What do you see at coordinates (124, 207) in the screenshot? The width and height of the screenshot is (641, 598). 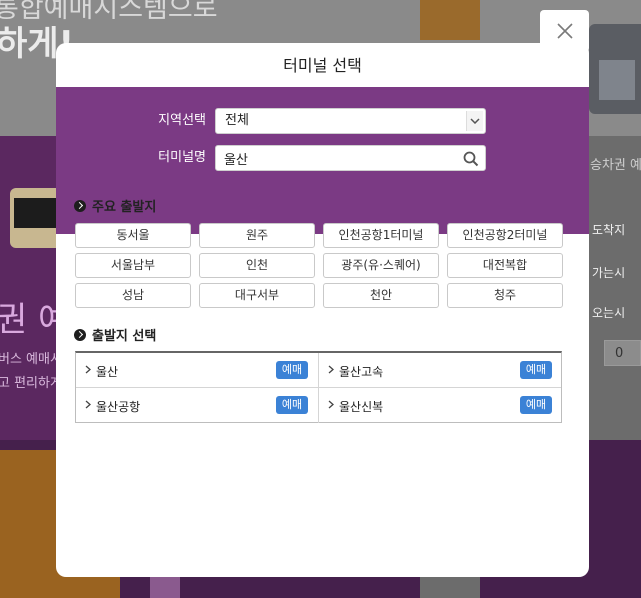 I see `major-departures-title: 주요 출발지` at bounding box center [124, 207].